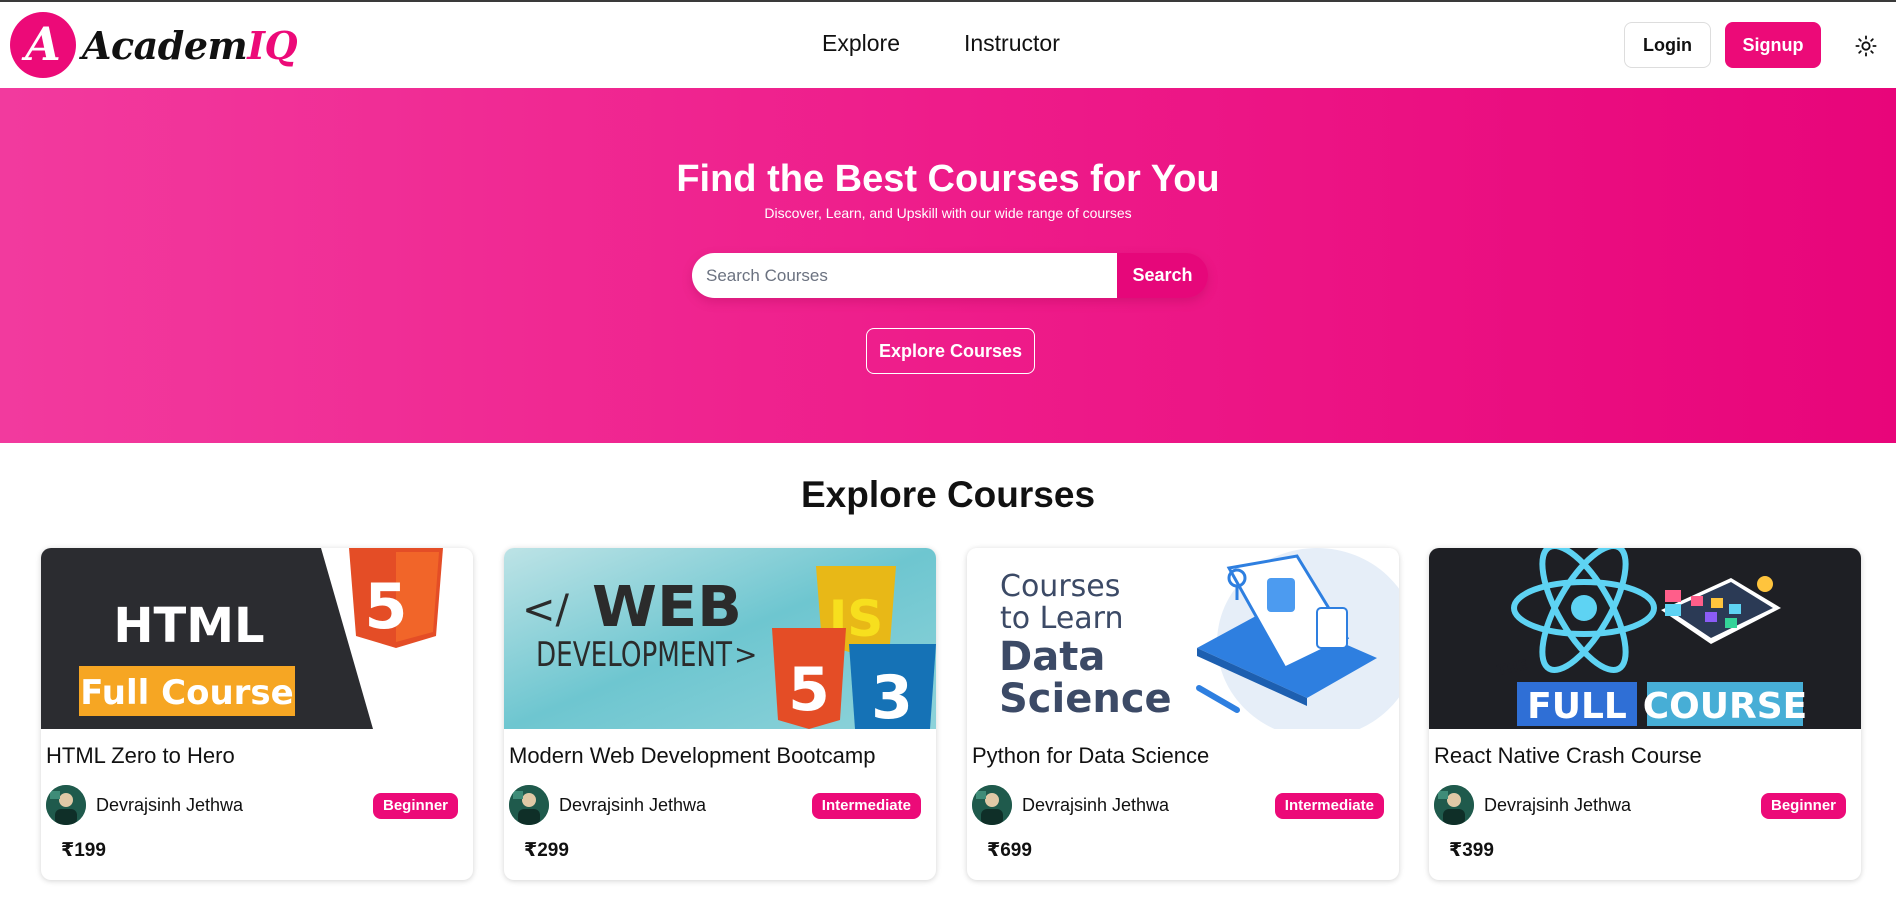  Describe the element at coordinates (1667, 45) in the screenshot. I see `login-button: Login` at that location.